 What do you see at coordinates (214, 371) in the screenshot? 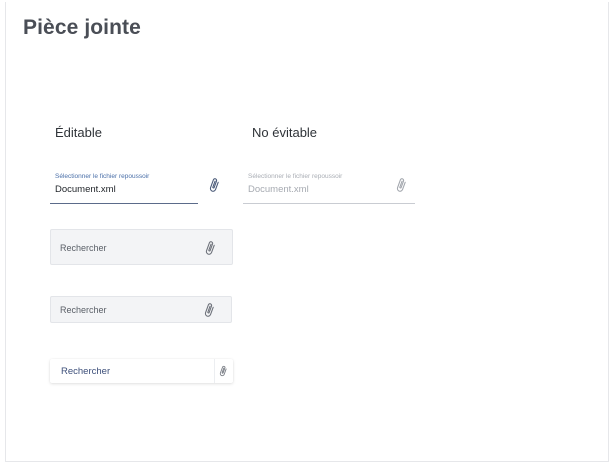
I see `divider` at bounding box center [214, 371].